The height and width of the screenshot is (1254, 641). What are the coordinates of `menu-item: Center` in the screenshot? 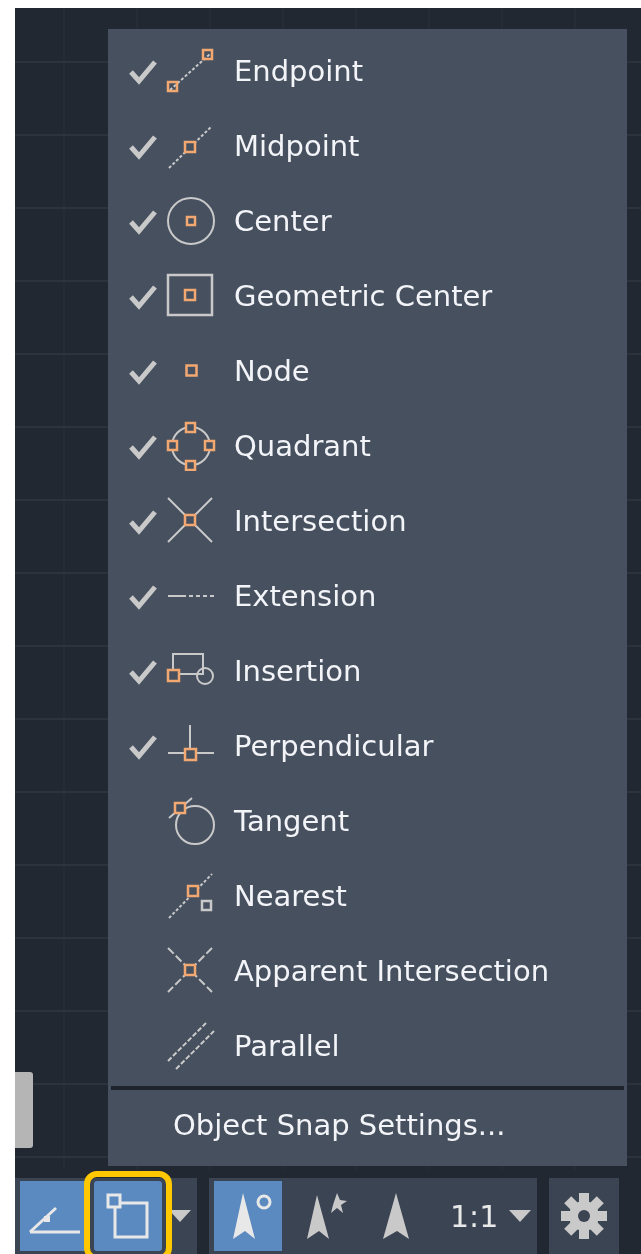 It's located at (367, 220).